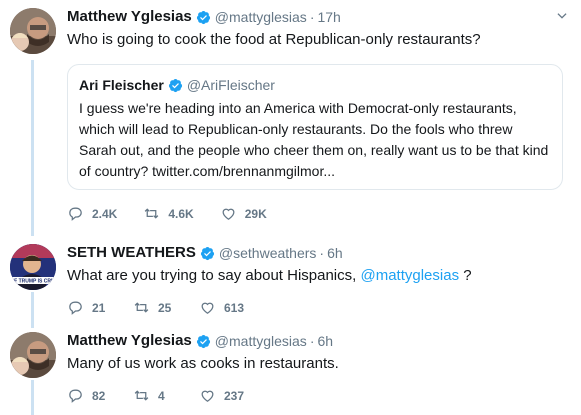  What do you see at coordinates (234, 395) in the screenshot?
I see `like-count: 237` at bounding box center [234, 395].